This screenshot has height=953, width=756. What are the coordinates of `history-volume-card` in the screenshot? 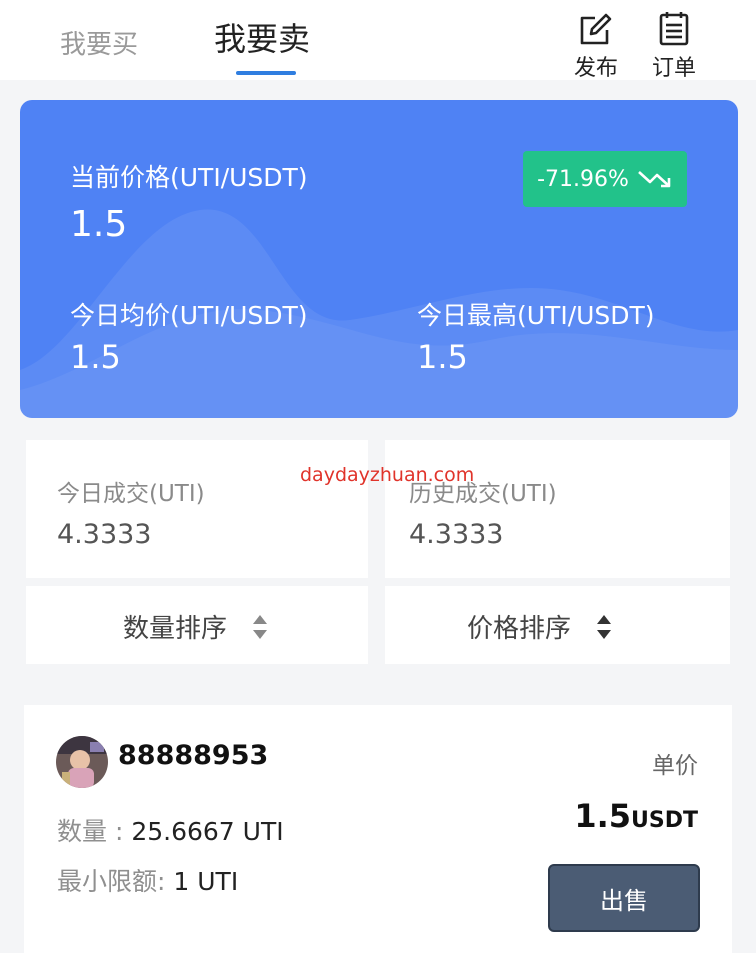 It's located at (557, 509).